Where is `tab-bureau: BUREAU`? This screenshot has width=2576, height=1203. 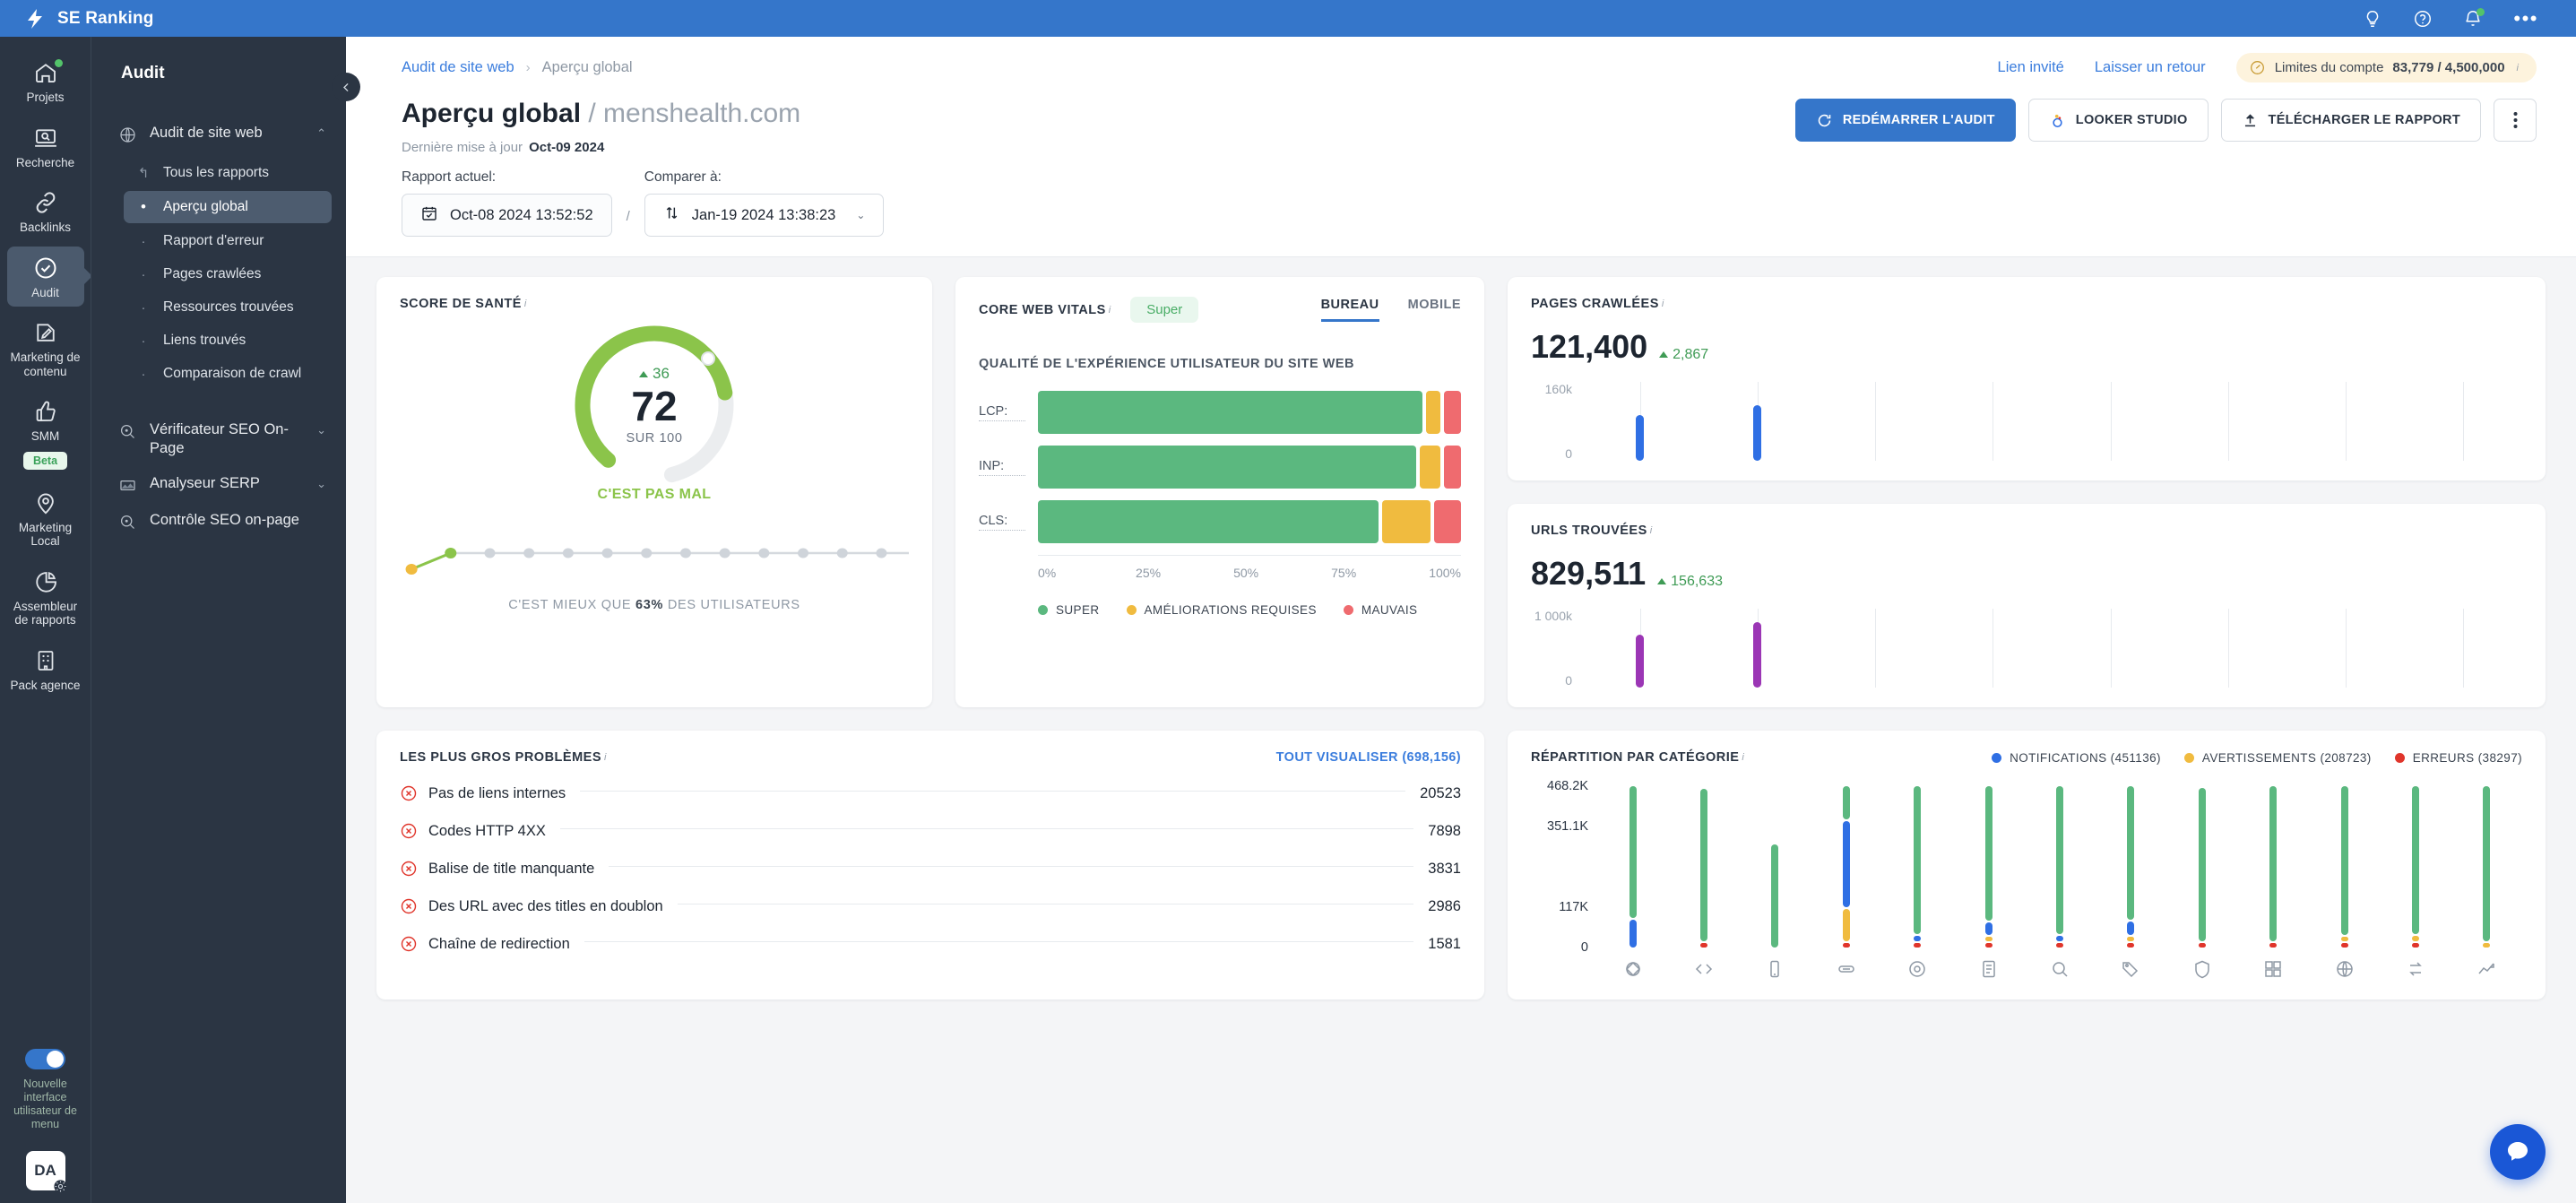 tab-bureau: BUREAU is located at coordinates (1349, 310).